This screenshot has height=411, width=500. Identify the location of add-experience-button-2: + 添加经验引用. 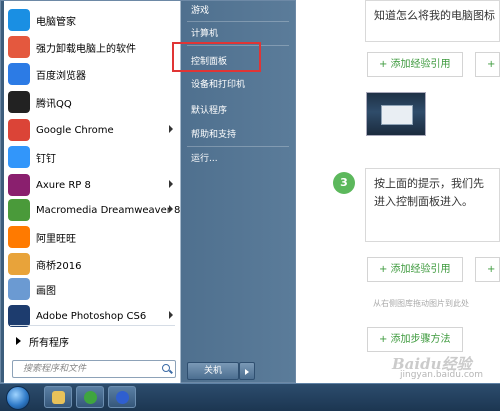
(415, 269).